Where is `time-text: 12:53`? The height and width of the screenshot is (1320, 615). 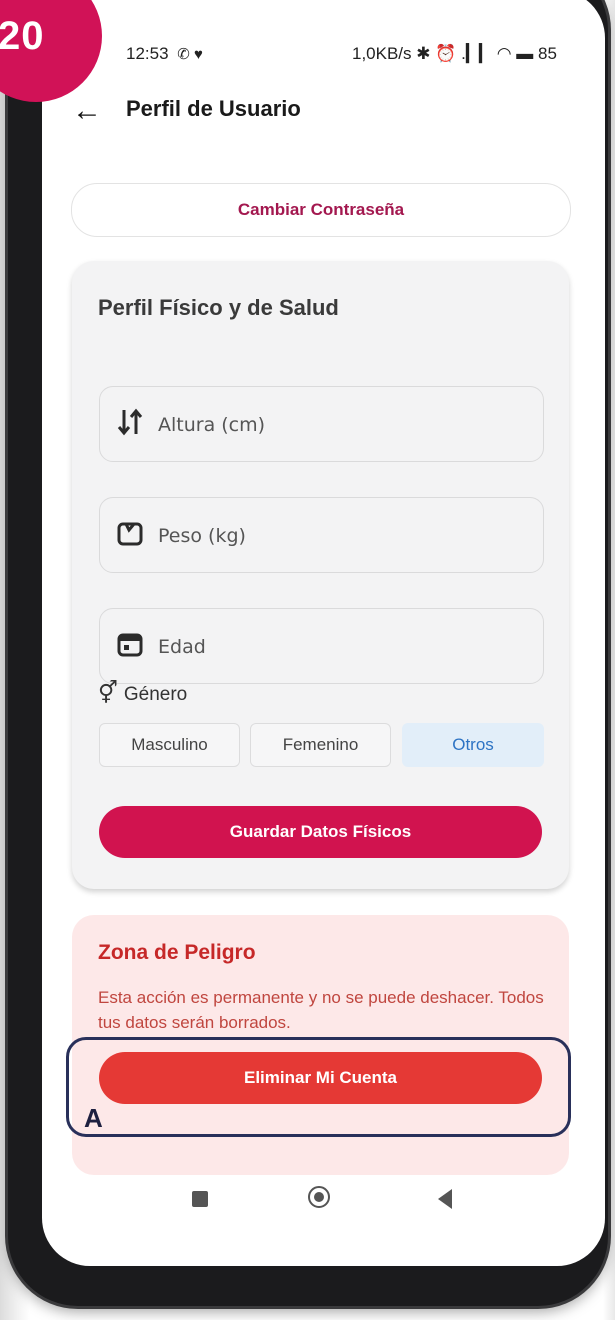 time-text: 12:53 is located at coordinates (147, 53).